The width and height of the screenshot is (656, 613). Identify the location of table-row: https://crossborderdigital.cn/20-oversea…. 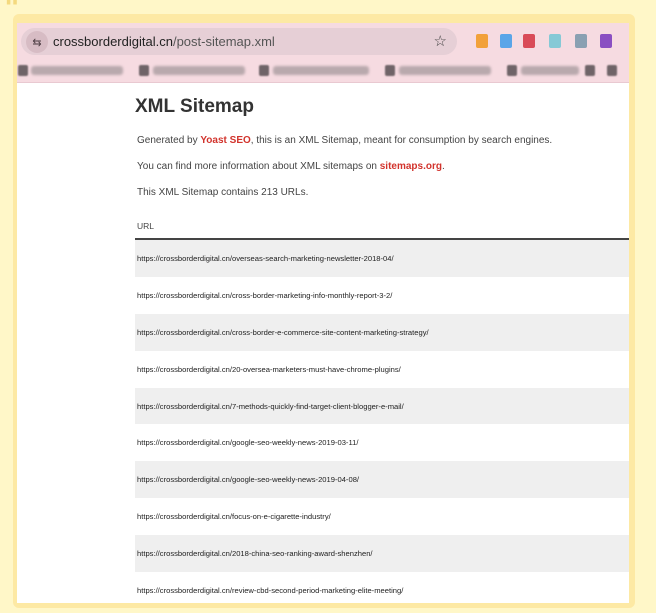
(382, 369).